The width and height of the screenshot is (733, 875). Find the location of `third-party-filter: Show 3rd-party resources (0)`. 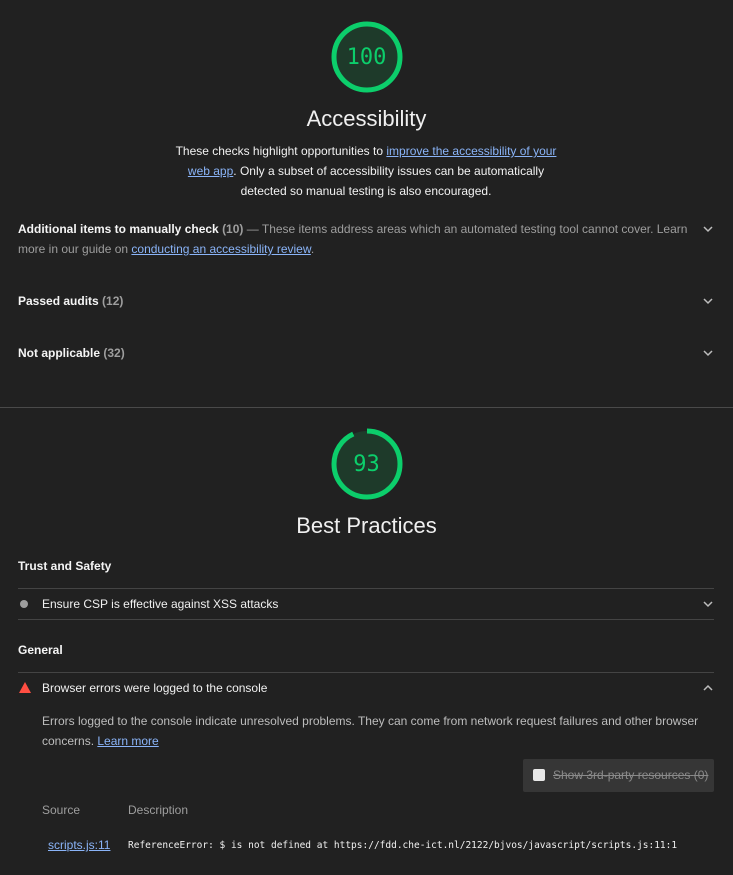

third-party-filter: Show 3rd-party resources (0) is located at coordinates (618, 775).